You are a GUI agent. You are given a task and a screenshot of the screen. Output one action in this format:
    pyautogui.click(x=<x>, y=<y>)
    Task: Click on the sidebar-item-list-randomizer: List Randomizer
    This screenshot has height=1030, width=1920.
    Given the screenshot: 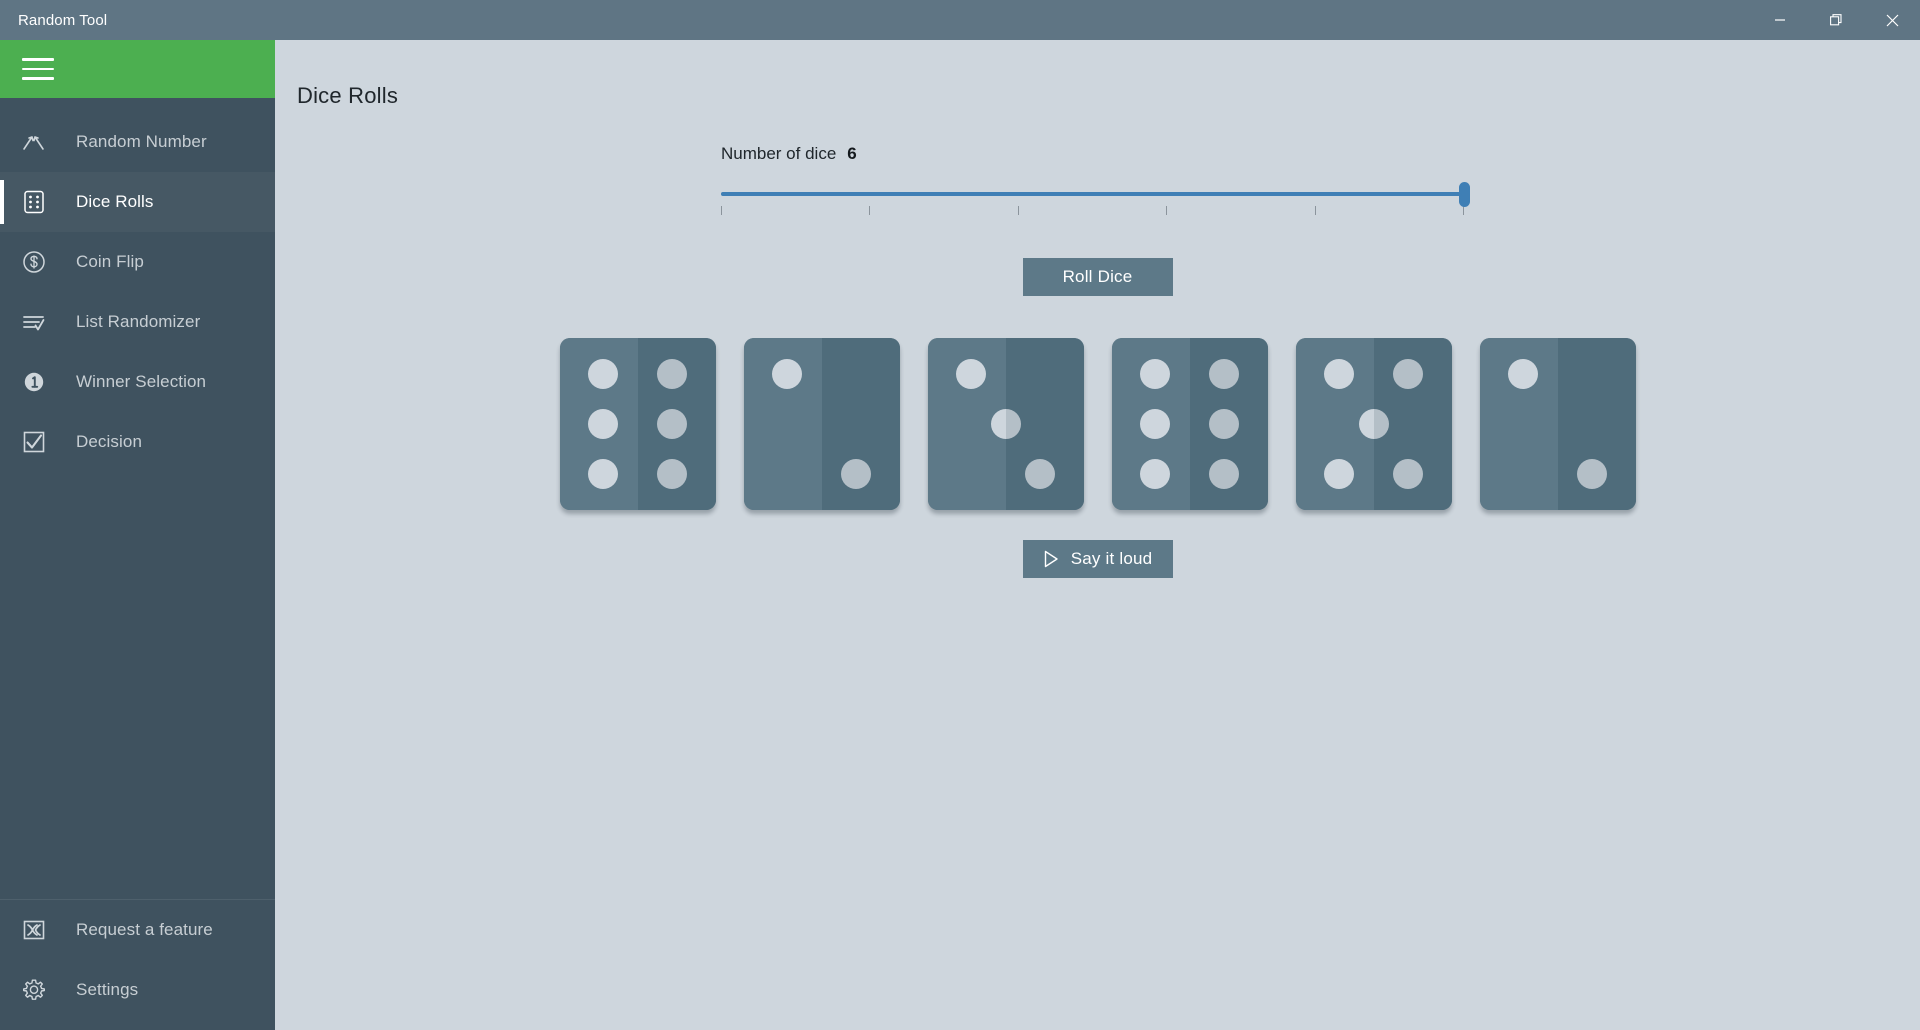 What is the action you would take?
    pyautogui.click(x=137, y=322)
    